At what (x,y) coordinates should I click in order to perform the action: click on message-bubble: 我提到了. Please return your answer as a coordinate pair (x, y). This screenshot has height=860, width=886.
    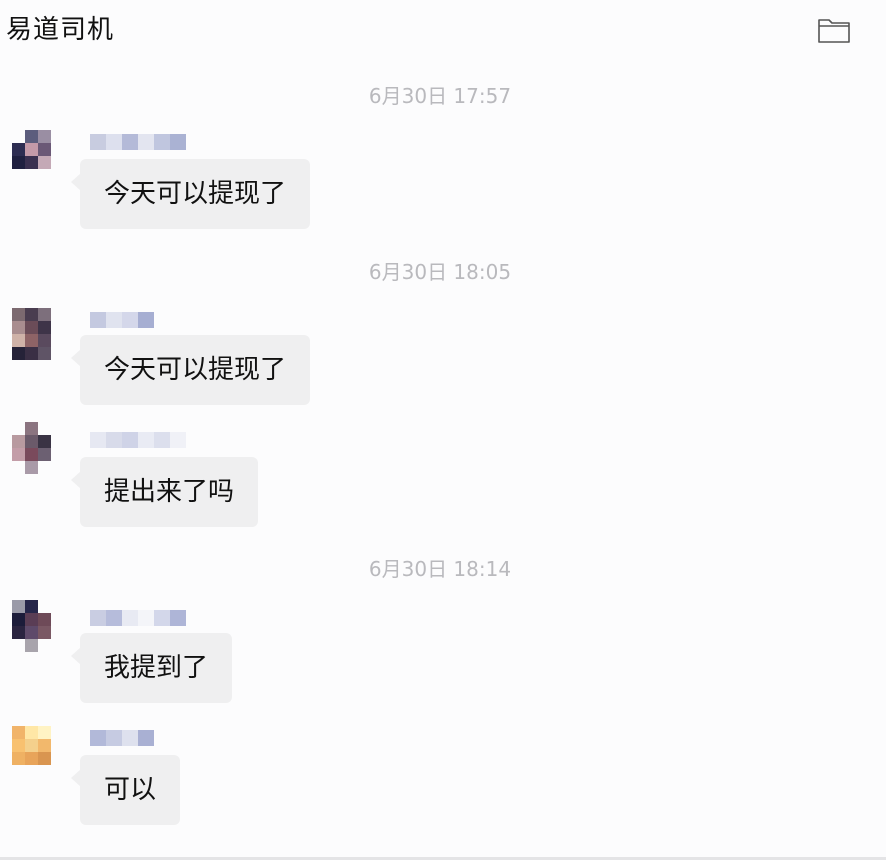
    Looking at the image, I should click on (151, 668).